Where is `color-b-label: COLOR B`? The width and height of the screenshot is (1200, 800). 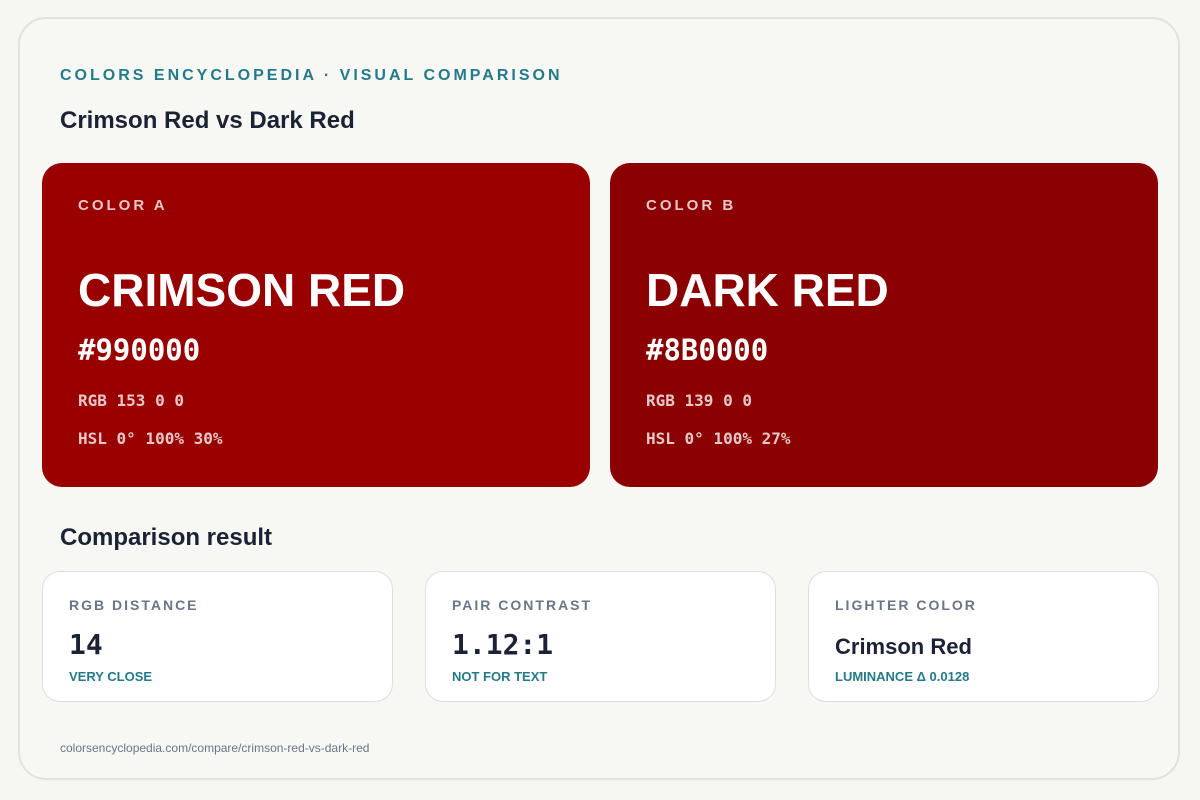
color-b-label: COLOR B is located at coordinates (691, 205).